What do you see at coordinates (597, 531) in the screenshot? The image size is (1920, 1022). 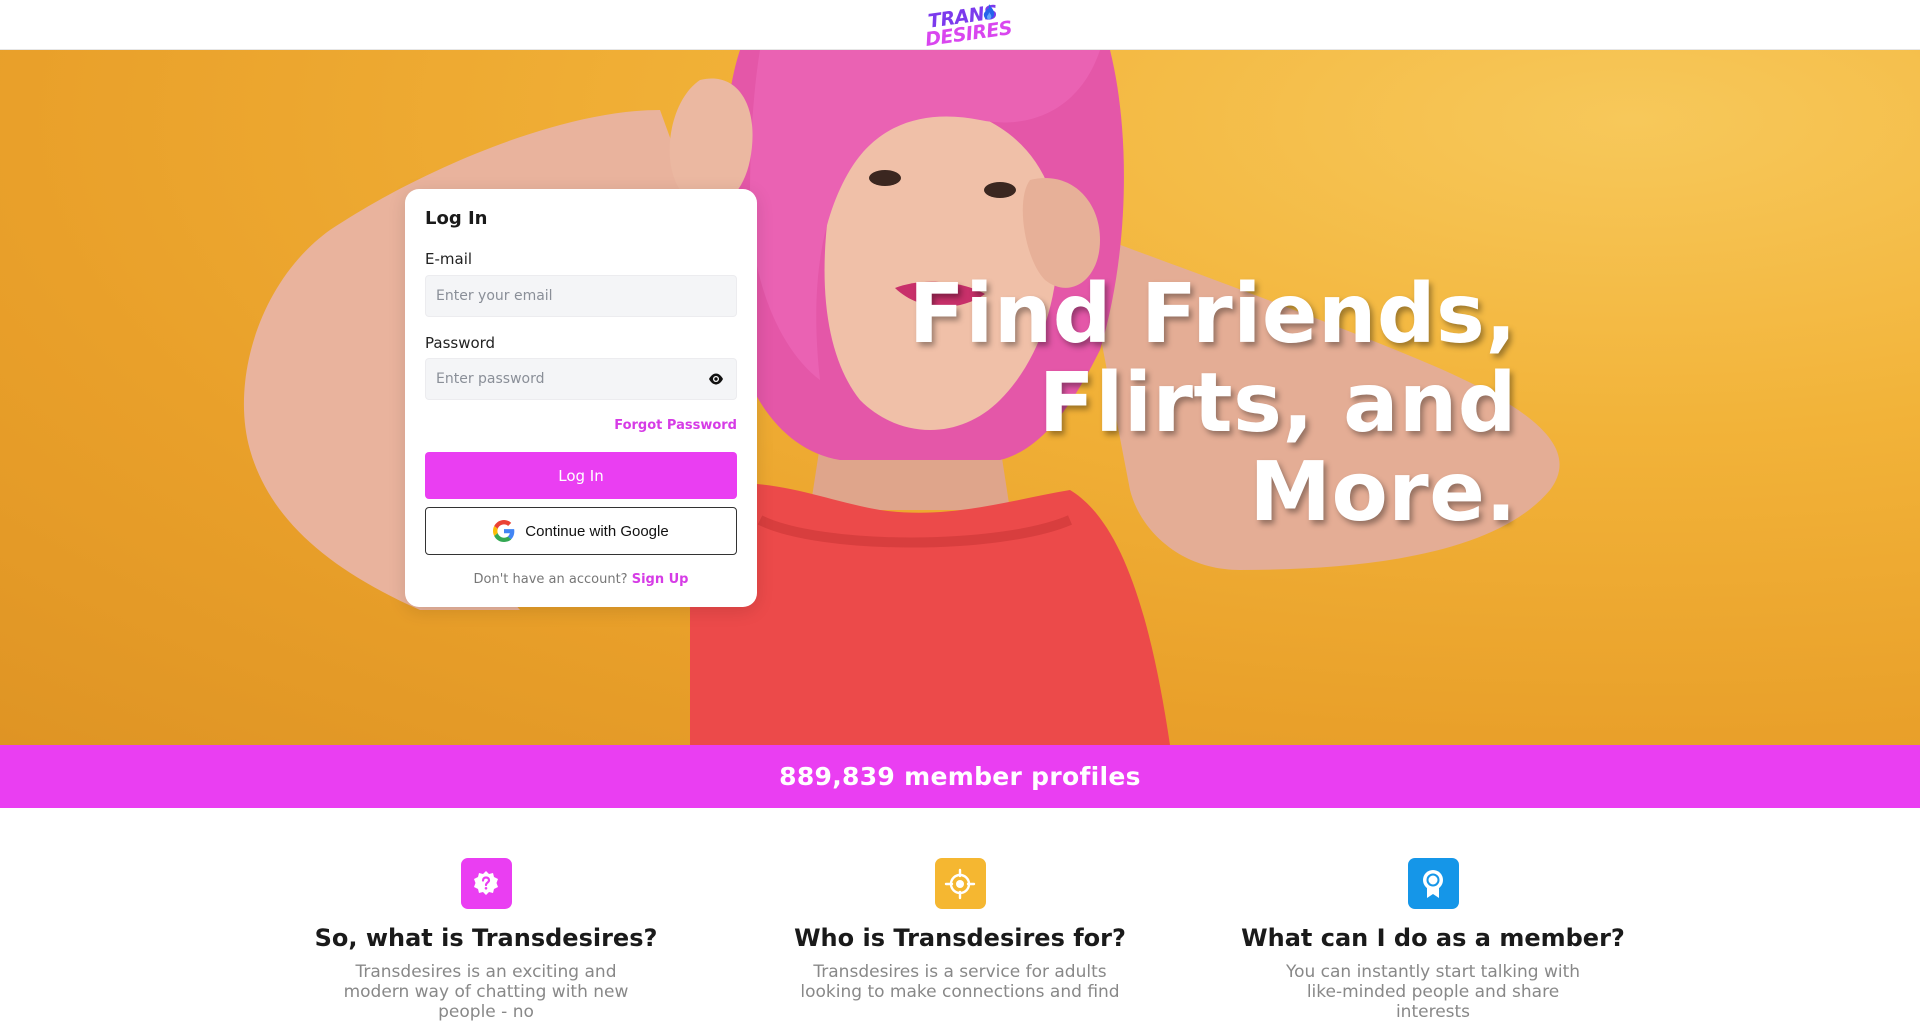 I see `google-button-label: Continue with Google` at bounding box center [597, 531].